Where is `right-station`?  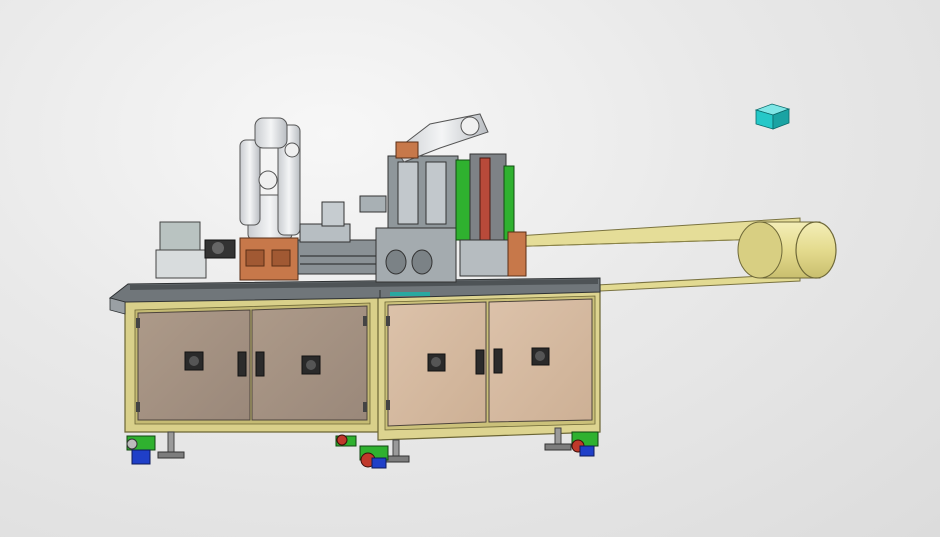 right-station is located at coordinates (451, 198).